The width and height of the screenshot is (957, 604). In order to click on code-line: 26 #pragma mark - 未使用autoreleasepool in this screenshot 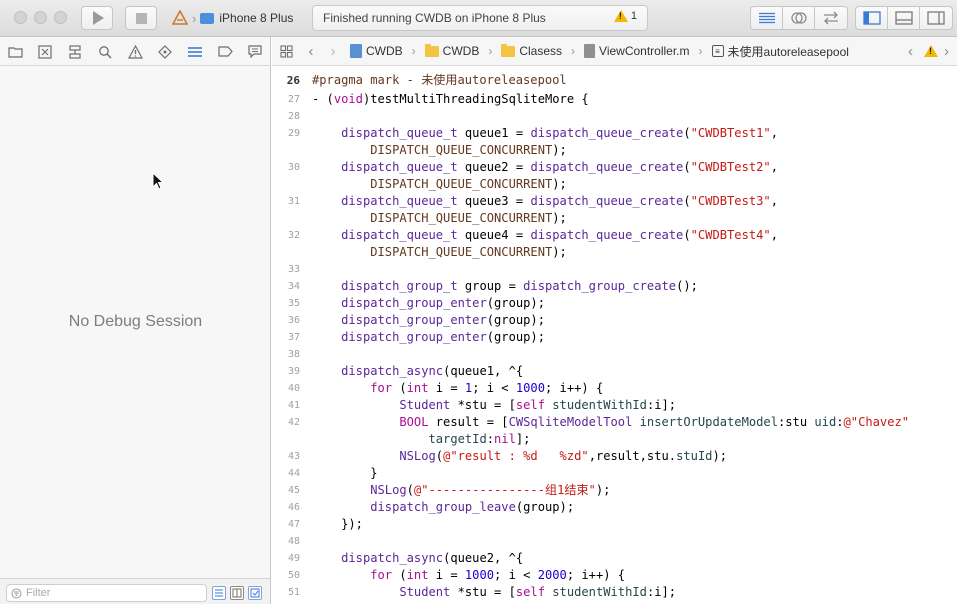, I will do `click(614, 80)`.